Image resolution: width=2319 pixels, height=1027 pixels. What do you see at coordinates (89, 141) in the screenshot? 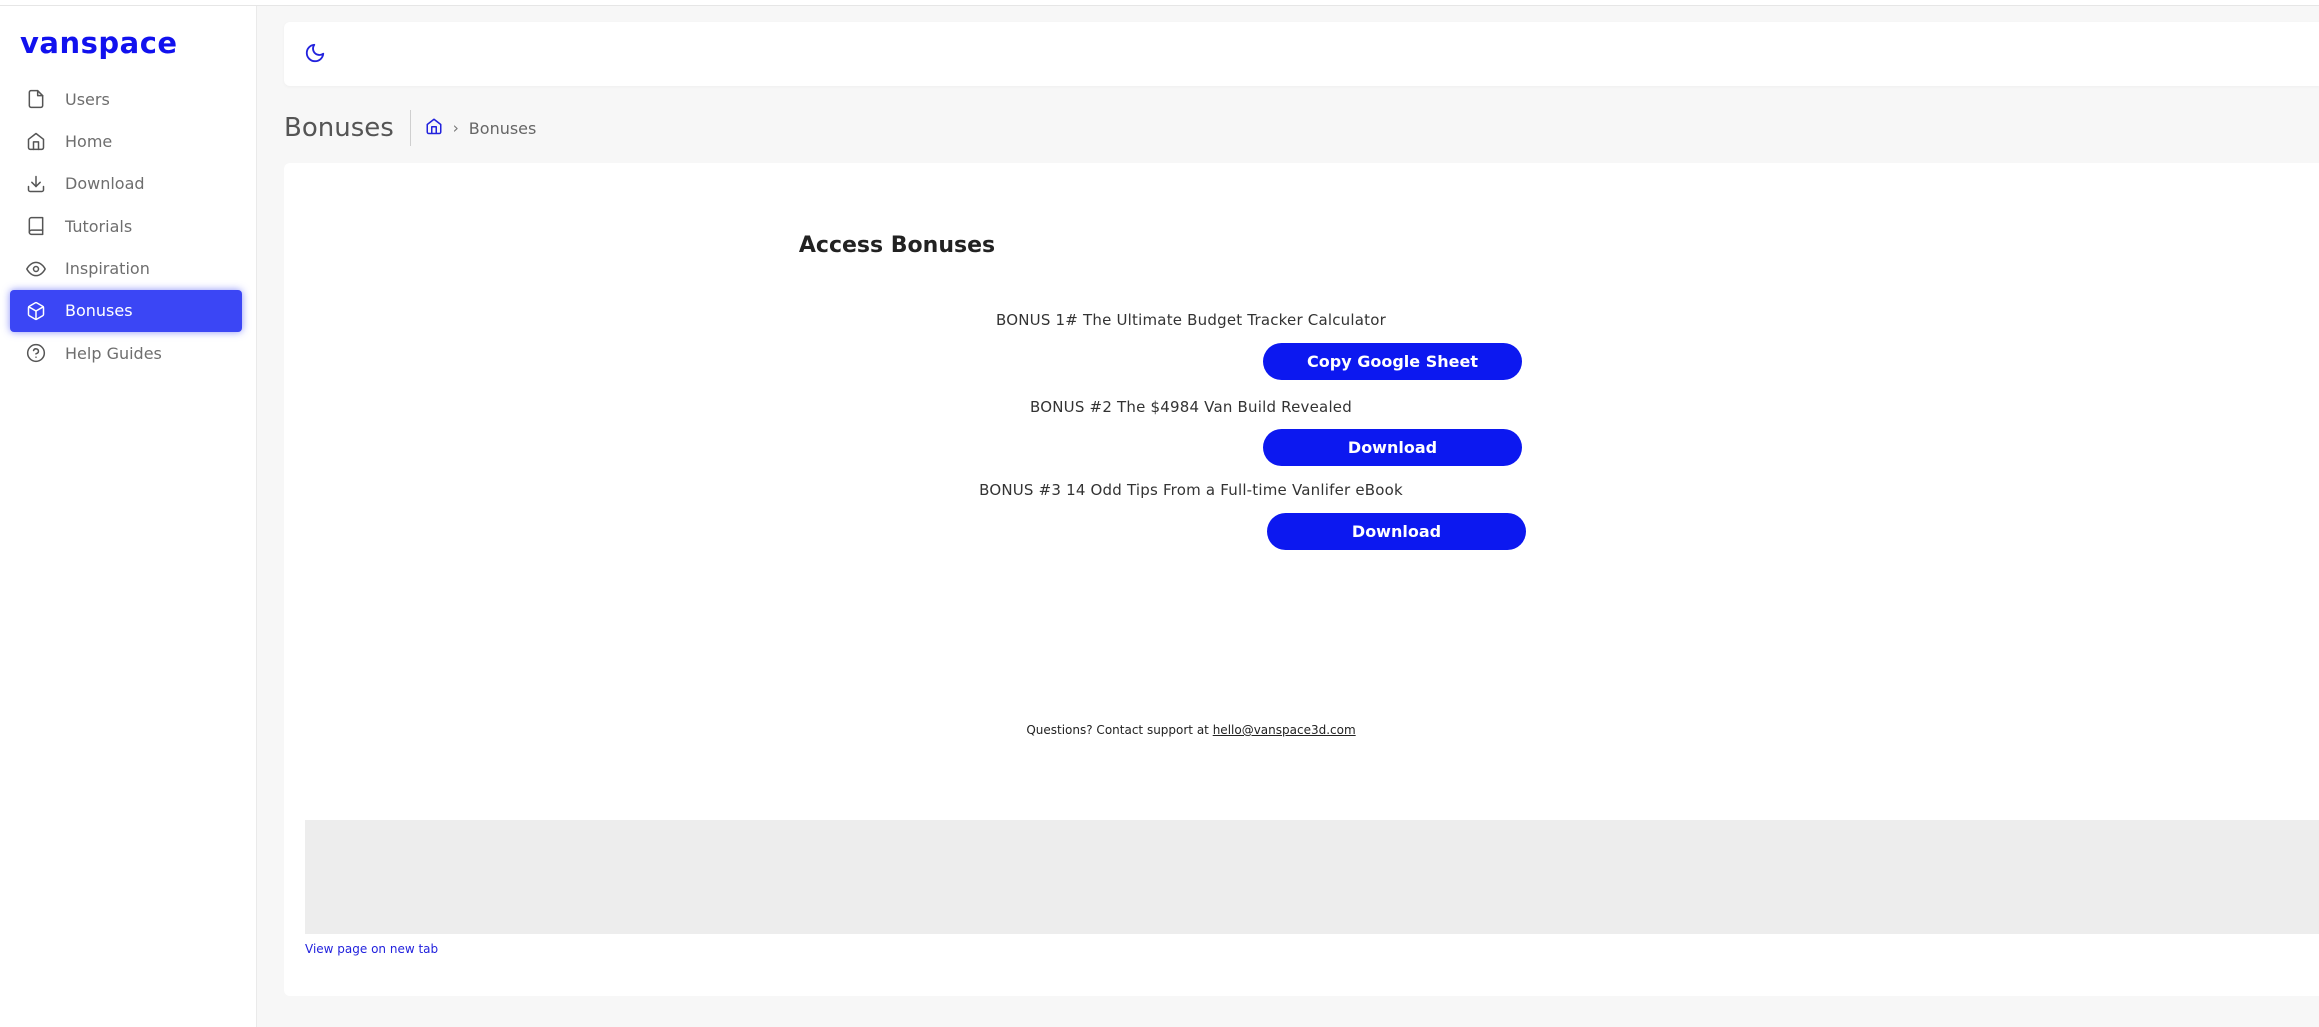
I see `sidebar-item-label: Home` at bounding box center [89, 141].